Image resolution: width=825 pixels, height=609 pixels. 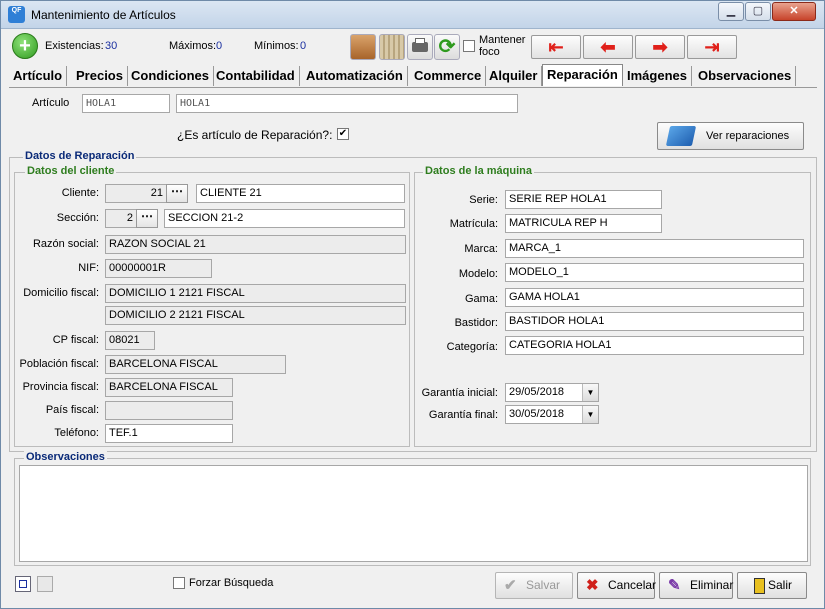 I want to click on razon-social-field: RAZON SOCIAL 21, so click(x=255, y=244).